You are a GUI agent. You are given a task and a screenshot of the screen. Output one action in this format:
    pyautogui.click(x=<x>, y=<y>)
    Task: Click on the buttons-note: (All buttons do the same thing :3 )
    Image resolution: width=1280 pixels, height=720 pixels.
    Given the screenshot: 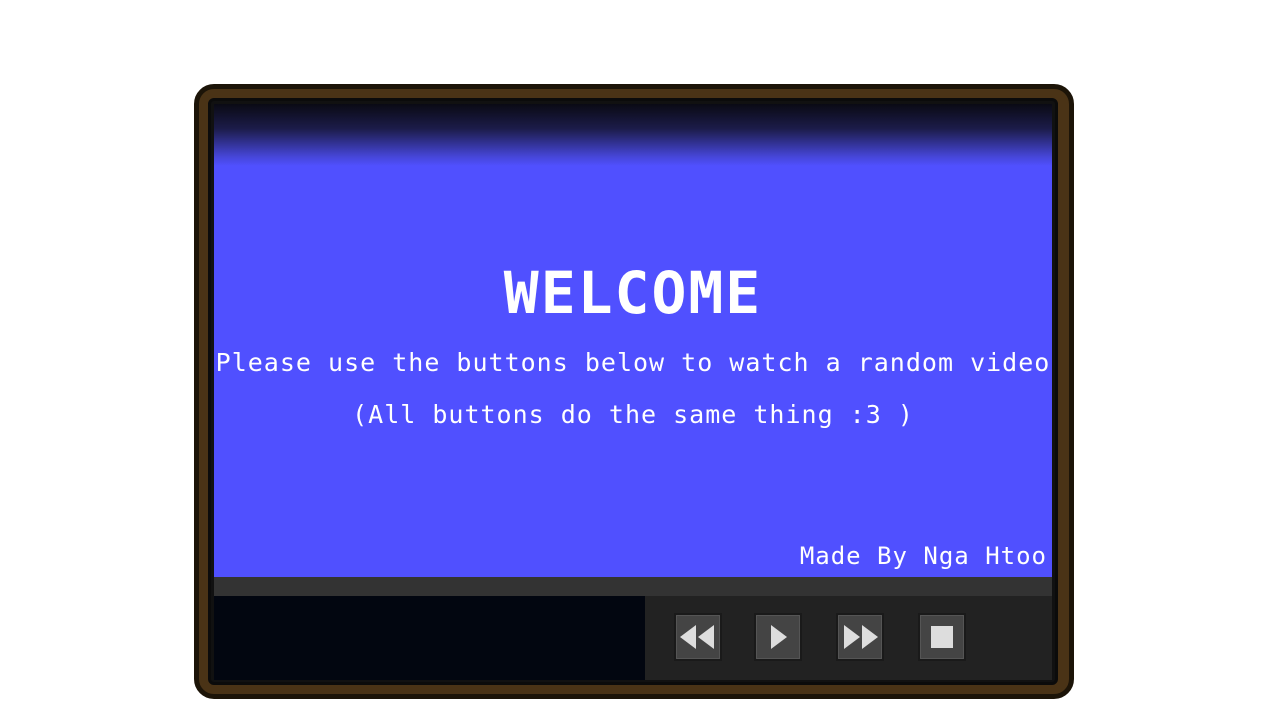 What is the action you would take?
    pyautogui.click(x=633, y=414)
    